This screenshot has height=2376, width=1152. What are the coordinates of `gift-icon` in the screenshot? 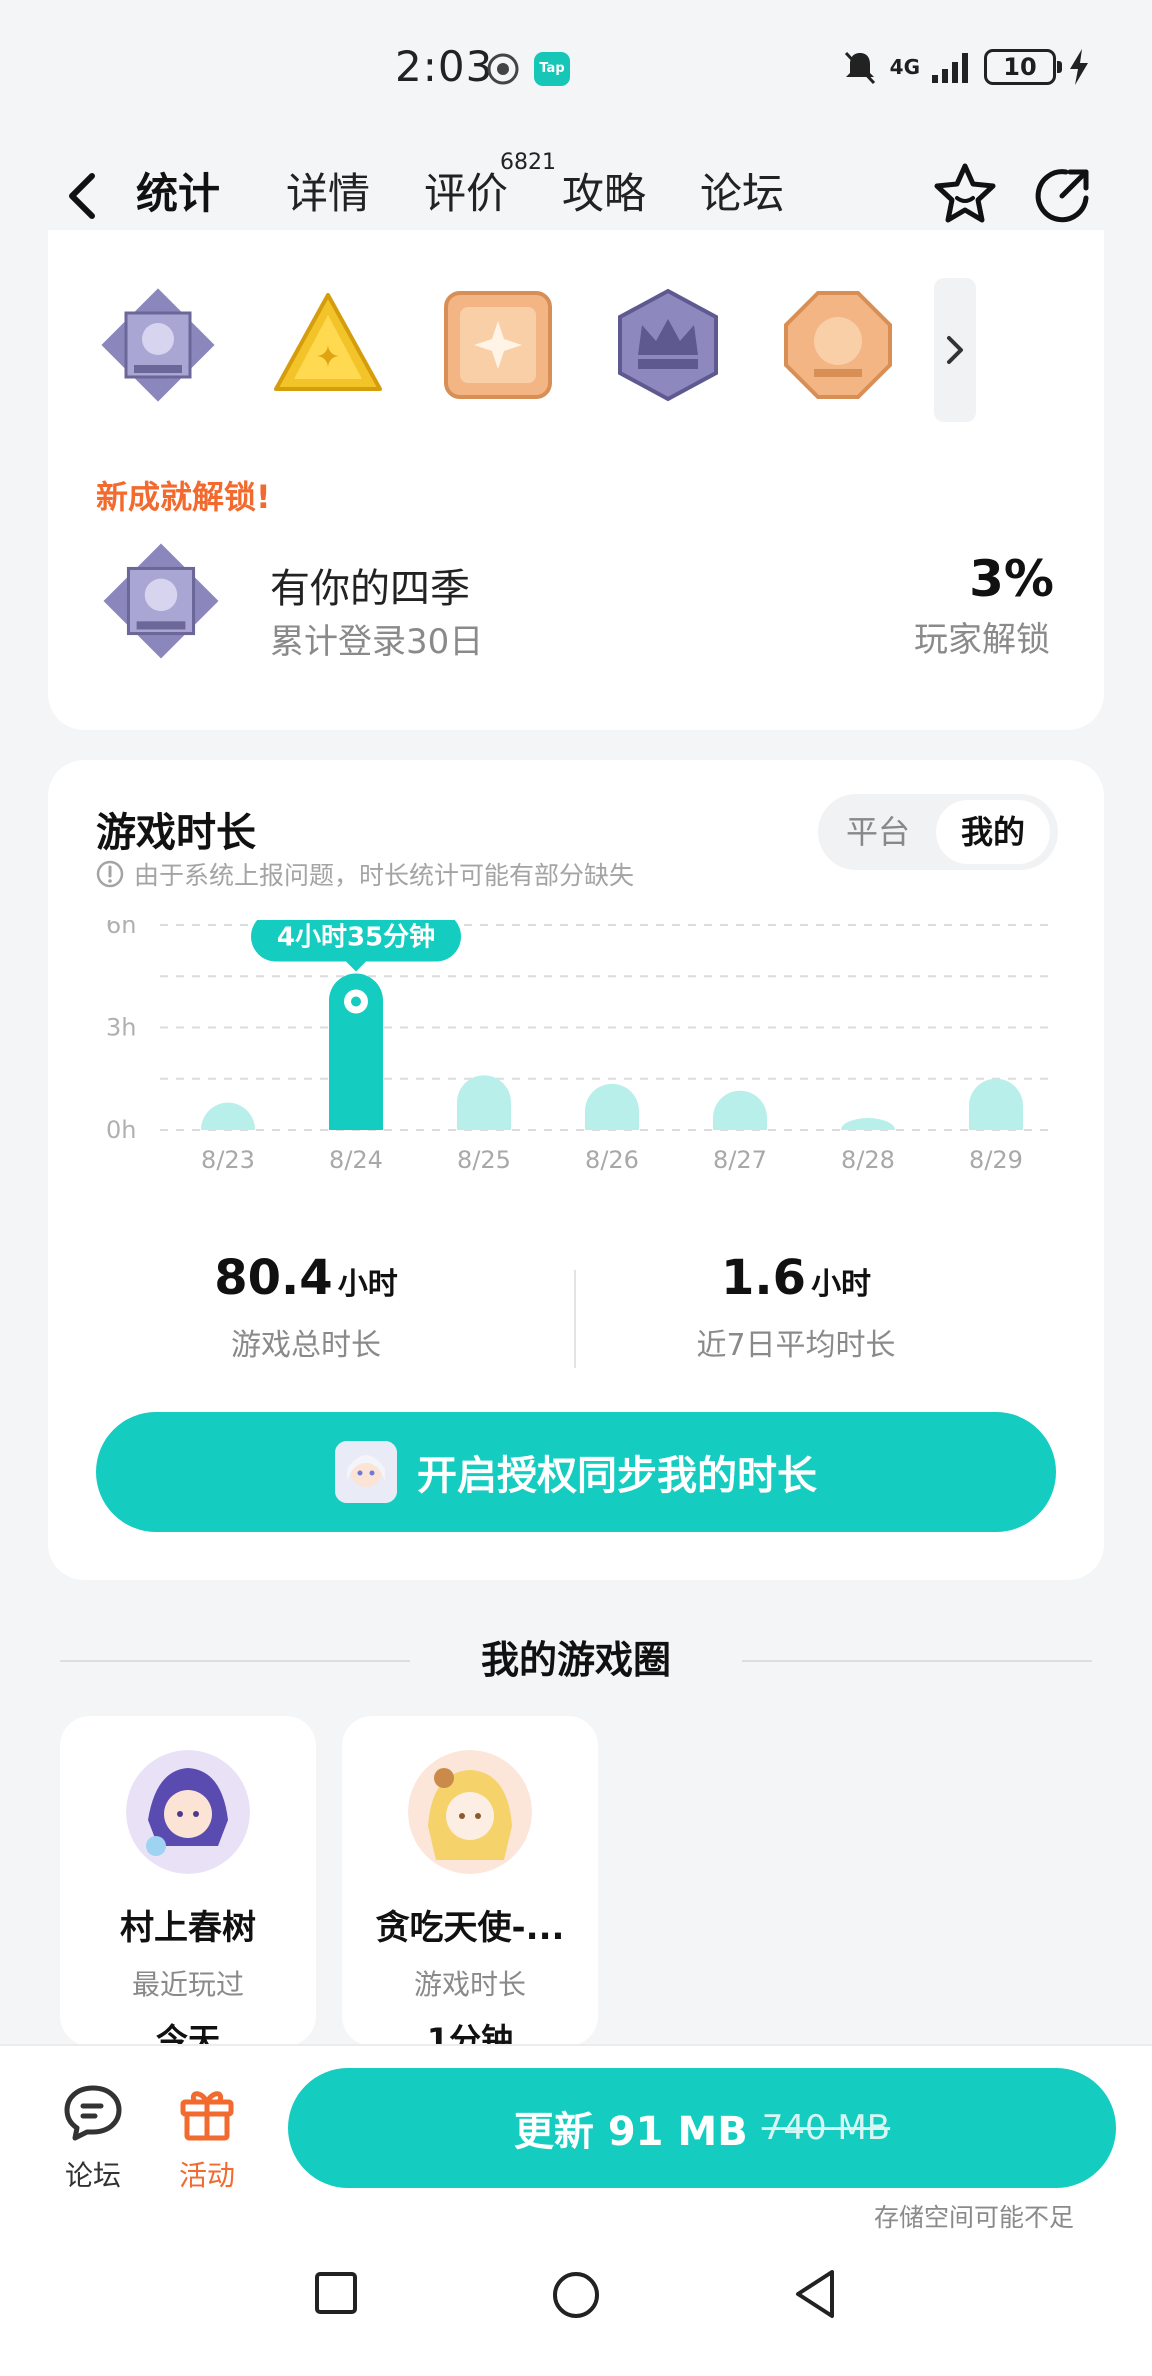 It's located at (207, 2116).